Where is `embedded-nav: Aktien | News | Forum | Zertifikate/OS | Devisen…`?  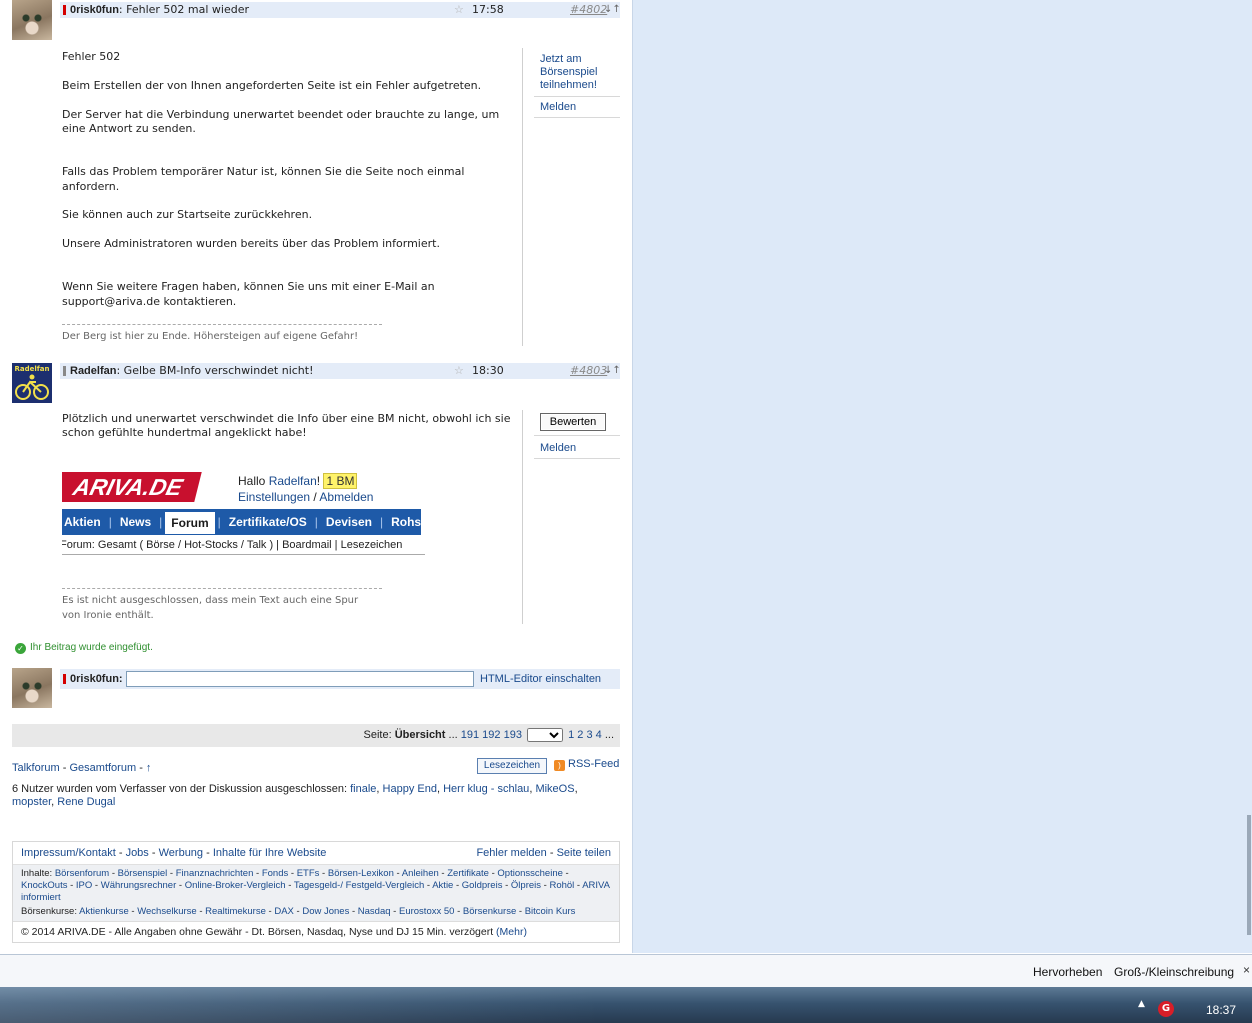
embedded-nav: Aktien | News | Forum | Zertifikate/OS | Devisen… is located at coordinates (243, 522).